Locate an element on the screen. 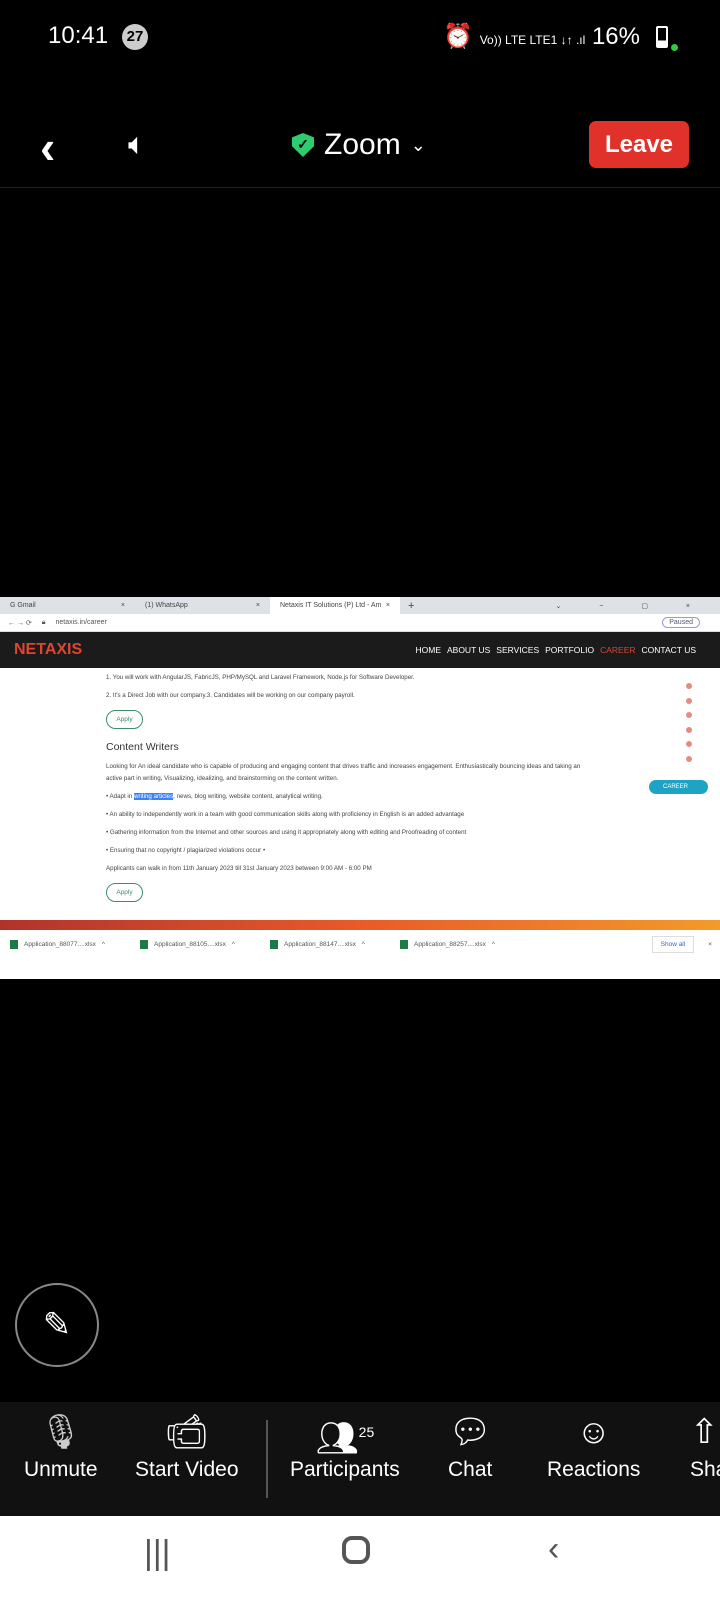 This screenshot has height=1600, width=720. notification-count: 27 is located at coordinates (135, 37).